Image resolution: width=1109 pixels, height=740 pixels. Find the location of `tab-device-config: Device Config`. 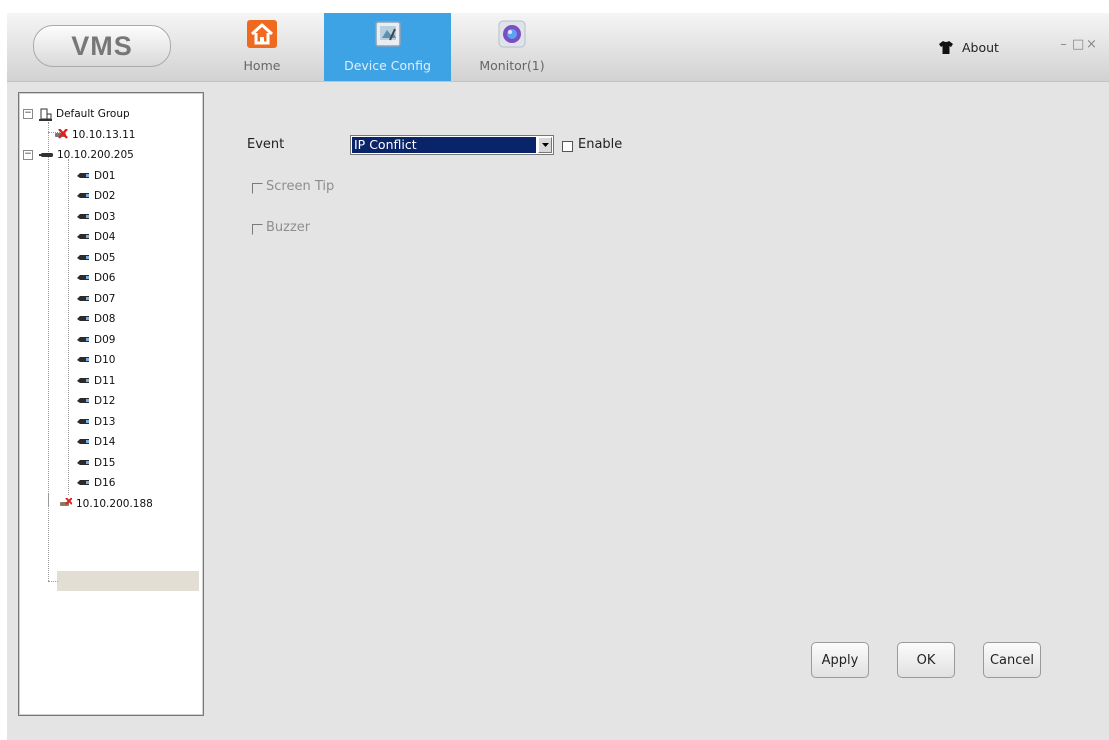

tab-device-config: Device Config is located at coordinates (387, 47).